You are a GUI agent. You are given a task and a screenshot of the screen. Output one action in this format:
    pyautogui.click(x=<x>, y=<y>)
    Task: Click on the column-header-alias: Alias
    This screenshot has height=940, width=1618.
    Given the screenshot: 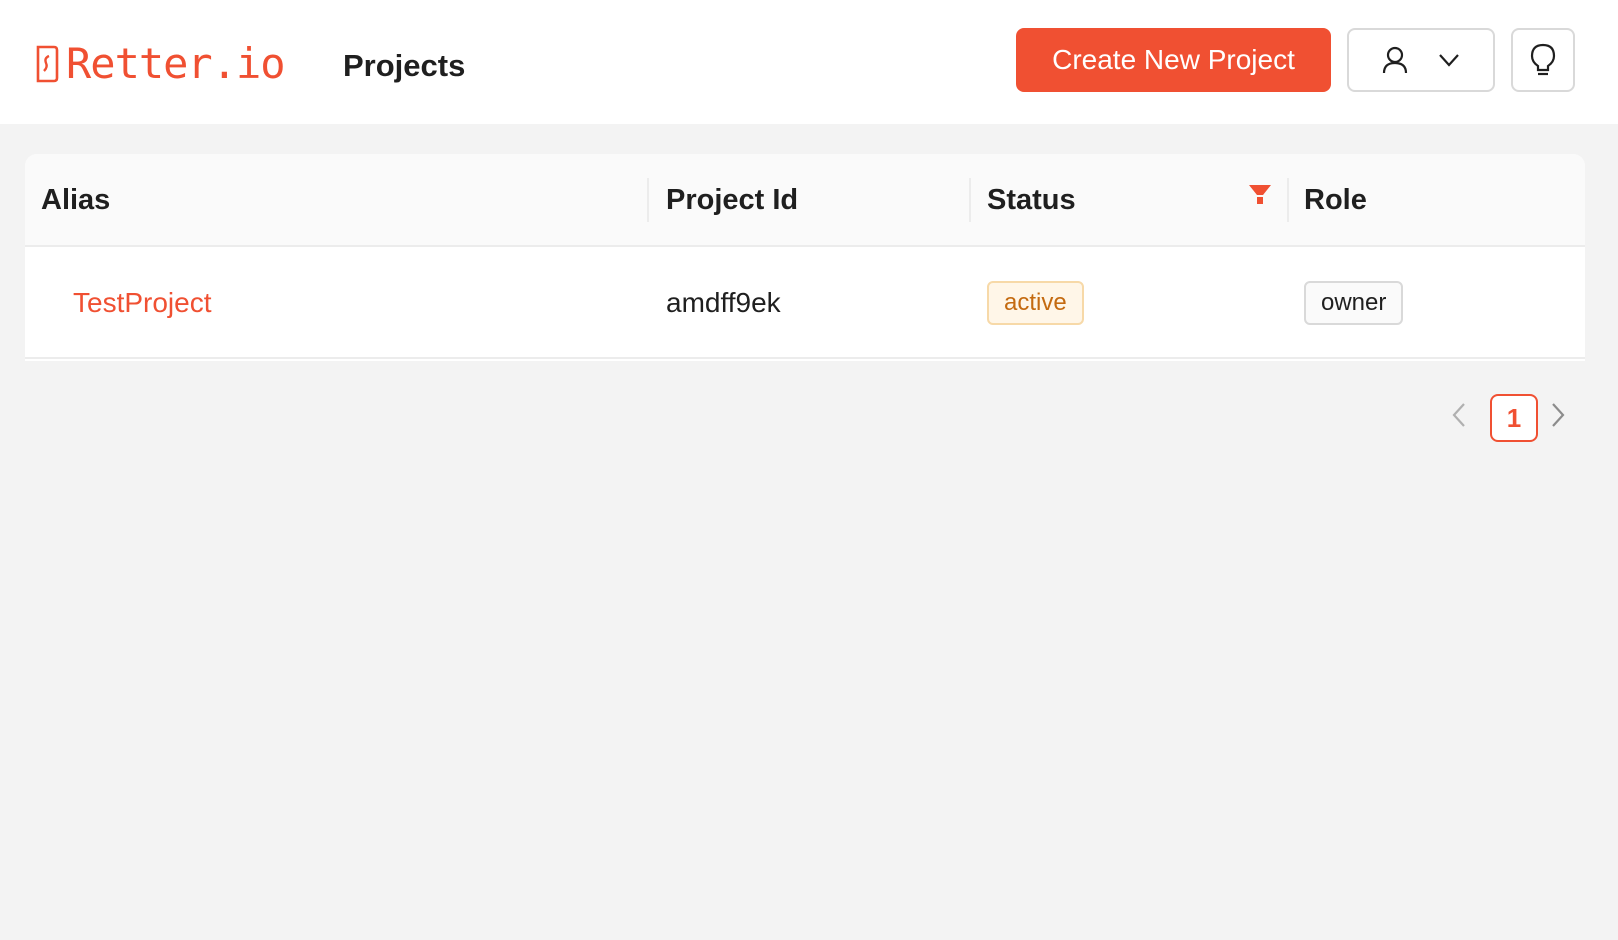 What is the action you would take?
    pyautogui.click(x=76, y=200)
    